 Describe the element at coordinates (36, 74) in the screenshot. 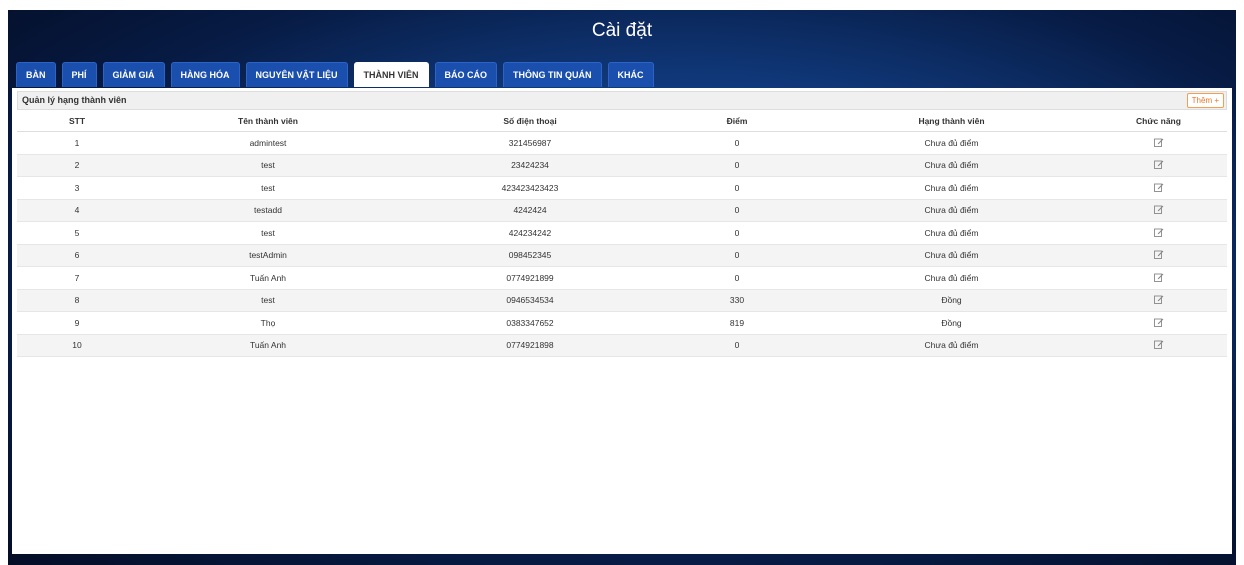

I see `tab-0: BÀN` at that location.